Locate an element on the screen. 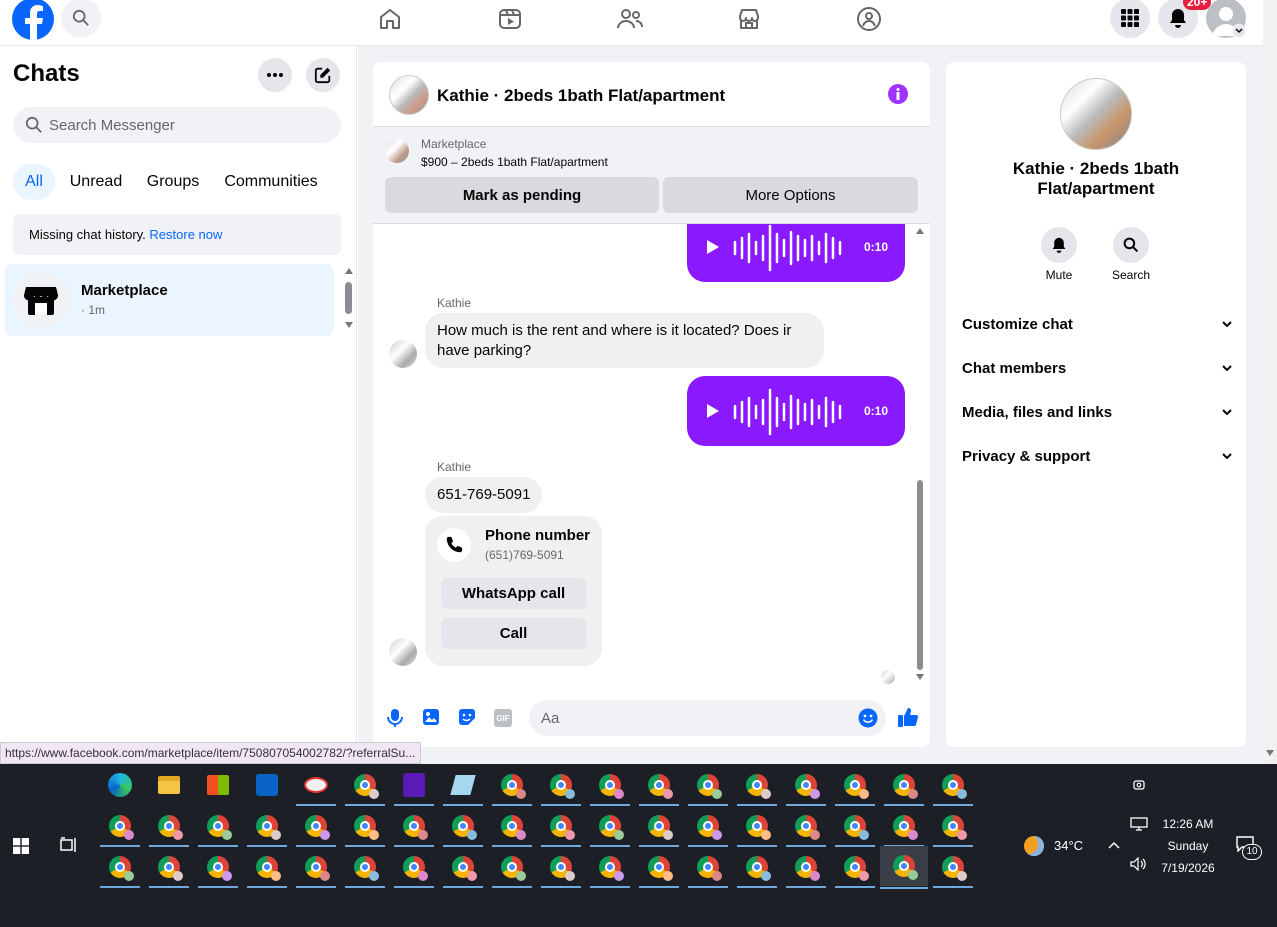  account-chevron-icon is located at coordinates (1239, 31).